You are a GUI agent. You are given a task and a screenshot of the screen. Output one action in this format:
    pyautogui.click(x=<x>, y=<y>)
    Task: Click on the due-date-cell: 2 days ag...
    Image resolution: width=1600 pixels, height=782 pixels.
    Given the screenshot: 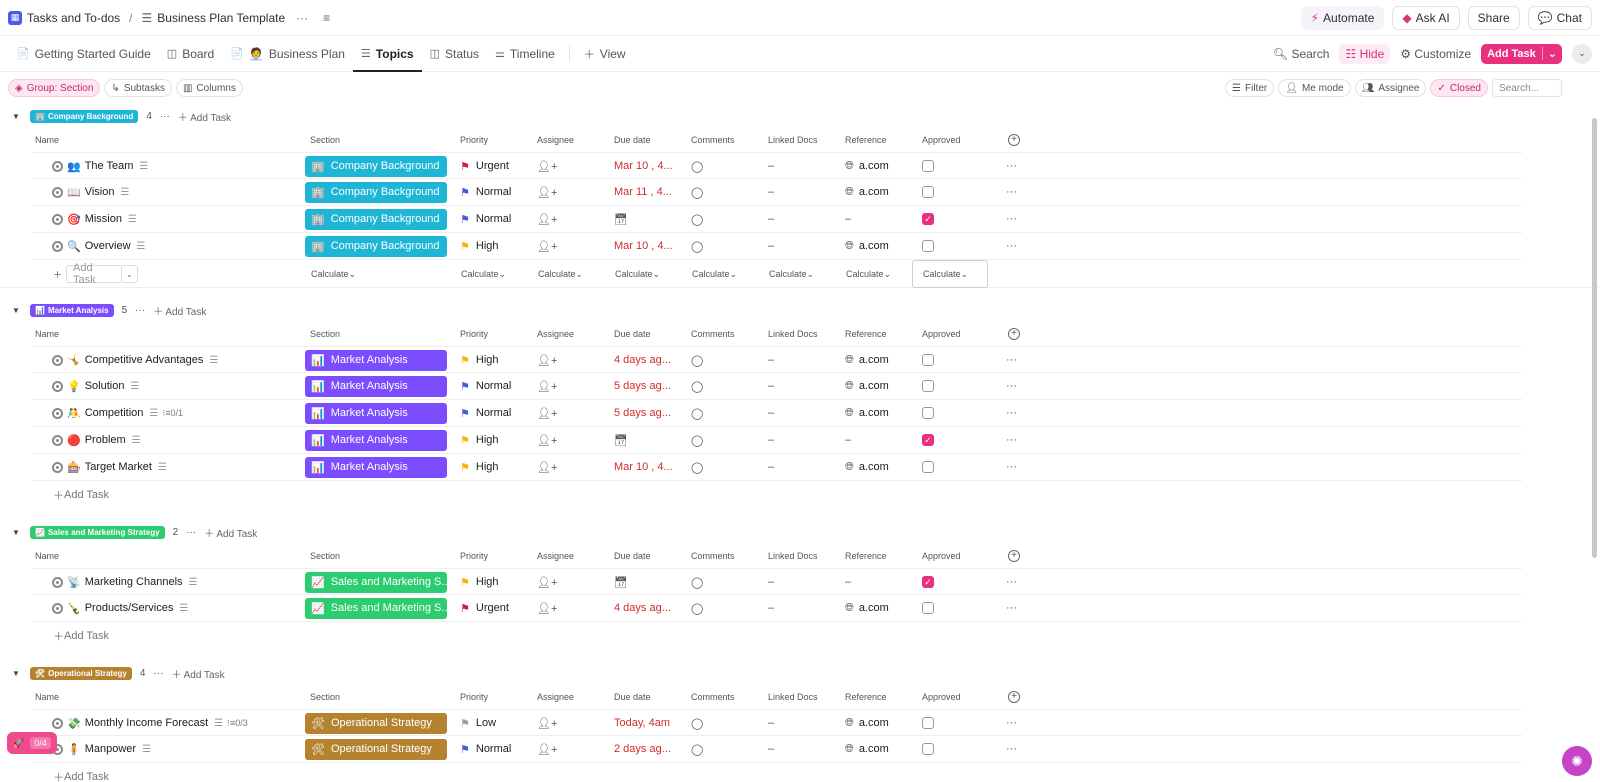 What is the action you would take?
    pyautogui.click(x=642, y=749)
    